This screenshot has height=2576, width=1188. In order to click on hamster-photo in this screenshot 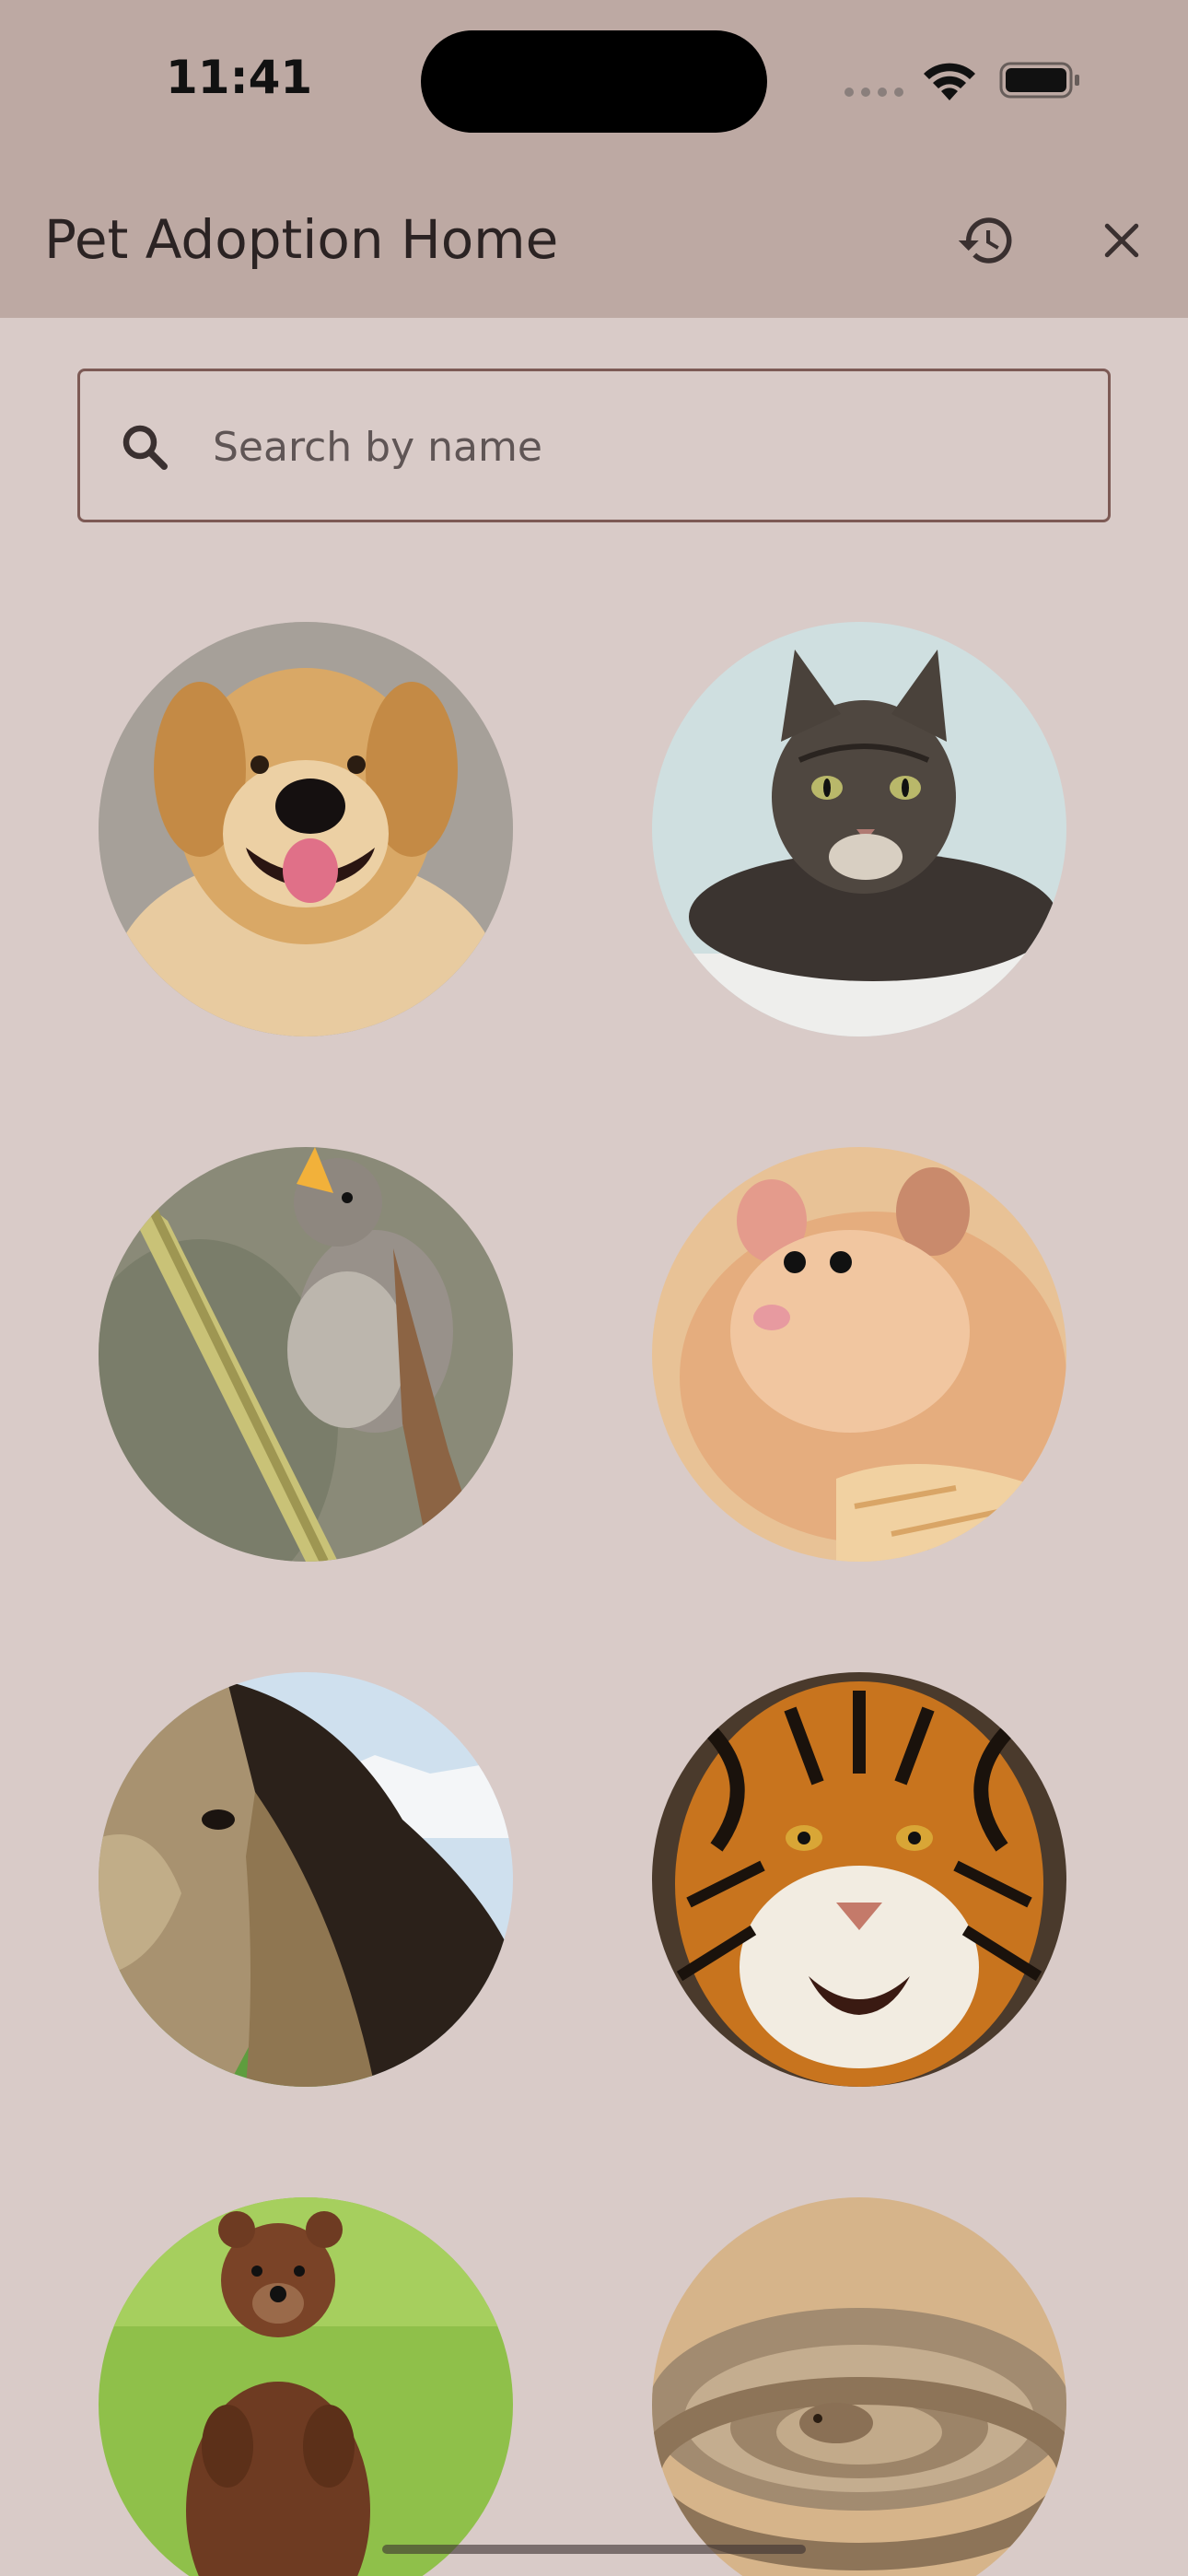, I will do `click(859, 1354)`.